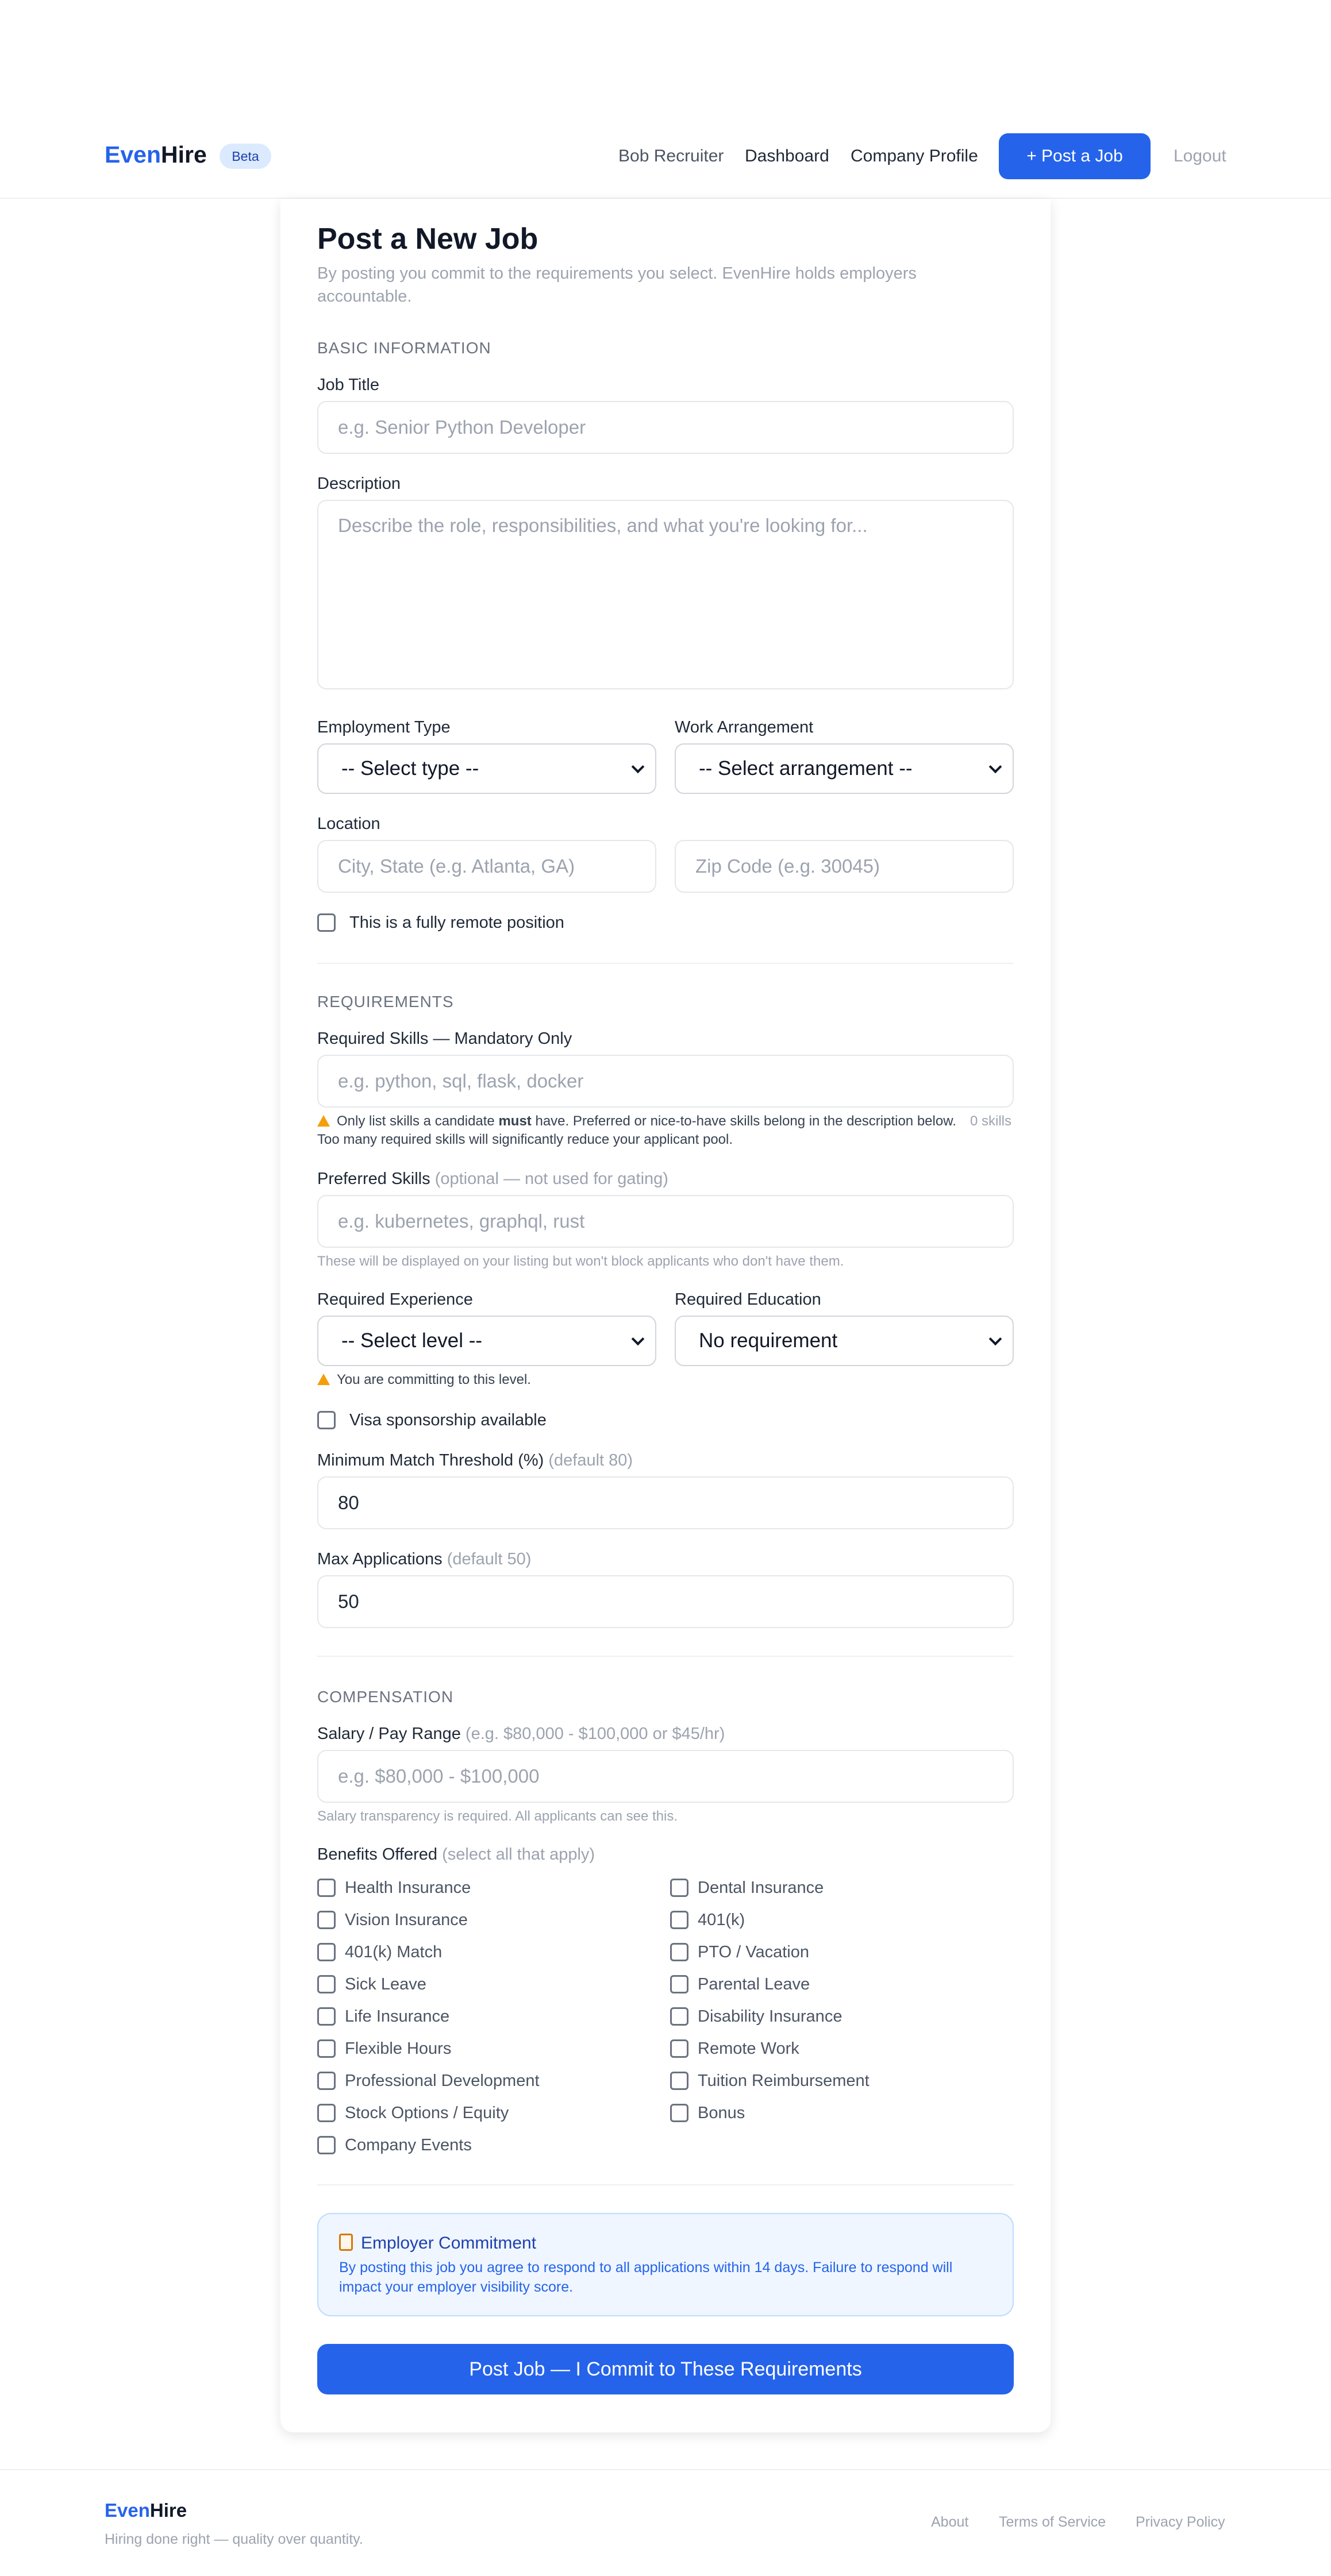 The image size is (1331, 2576). Describe the element at coordinates (384, 727) in the screenshot. I see `employment-type-label: Employment Type` at that location.